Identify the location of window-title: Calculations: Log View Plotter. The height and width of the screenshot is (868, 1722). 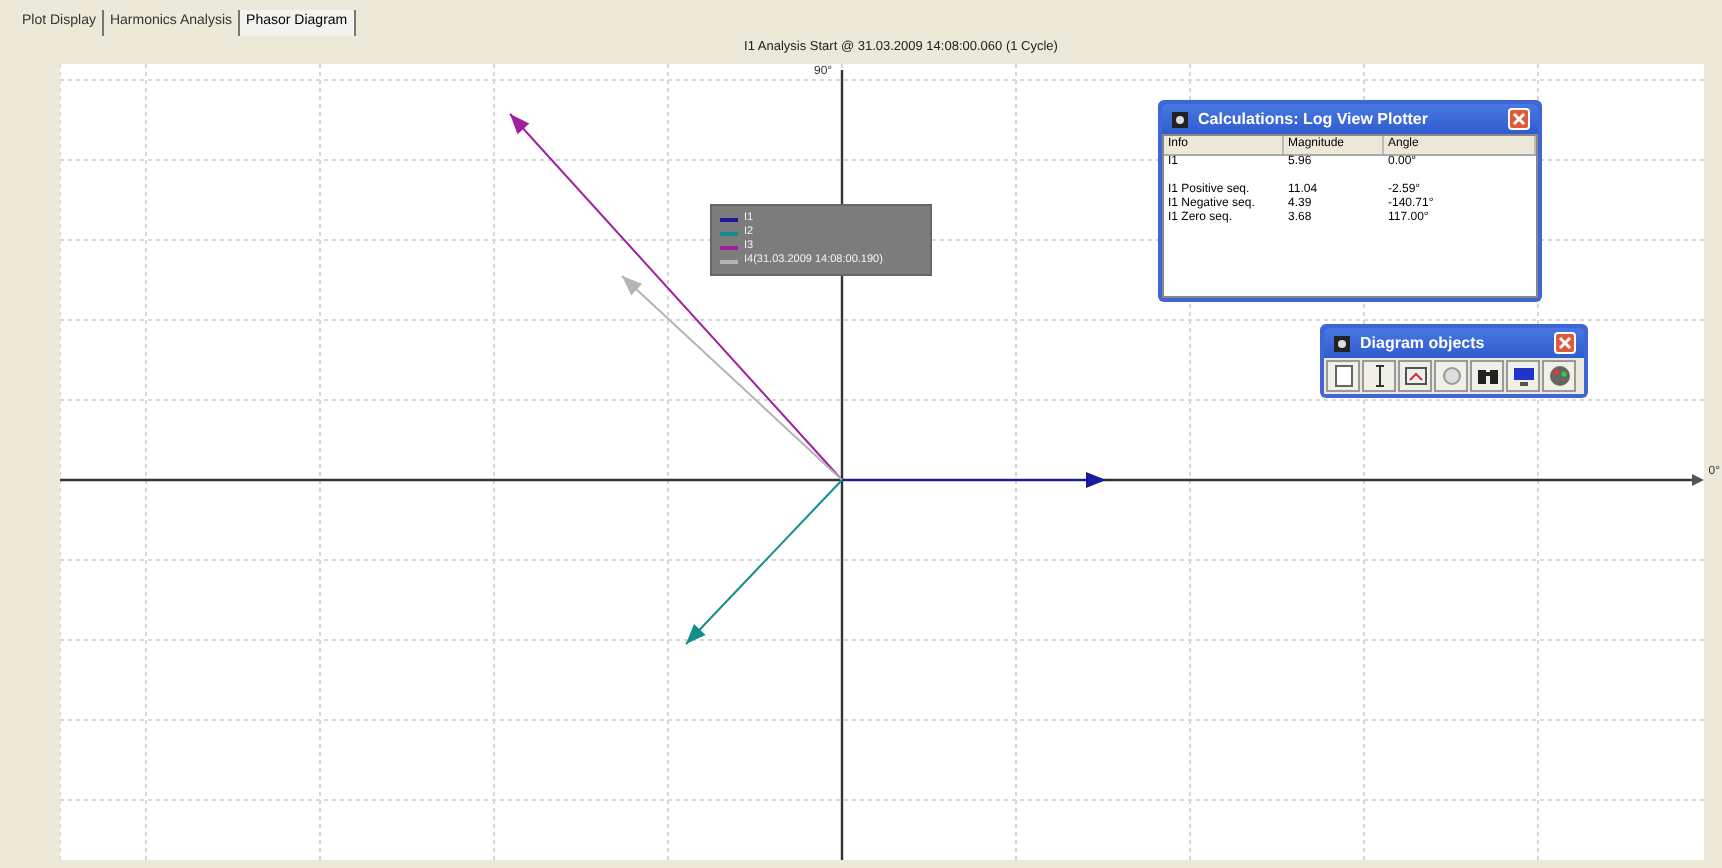
(1314, 119).